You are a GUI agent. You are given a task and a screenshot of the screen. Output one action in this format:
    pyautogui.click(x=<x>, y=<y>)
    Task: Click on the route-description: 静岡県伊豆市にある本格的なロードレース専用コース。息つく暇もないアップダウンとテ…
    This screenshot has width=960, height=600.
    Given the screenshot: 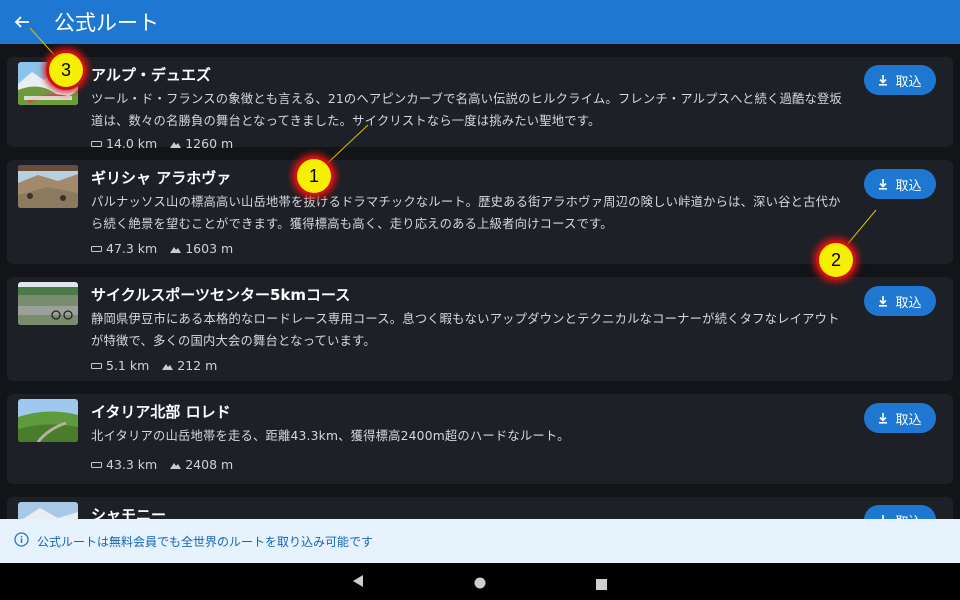 What is the action you would take?
    pyautogui.click(x=465, y=330)
    